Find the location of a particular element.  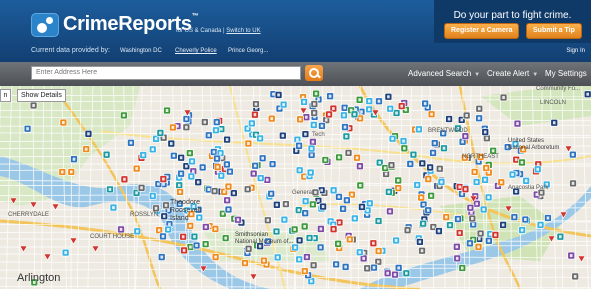

show-details-button: Show Details is located at coordinates (41, 95).